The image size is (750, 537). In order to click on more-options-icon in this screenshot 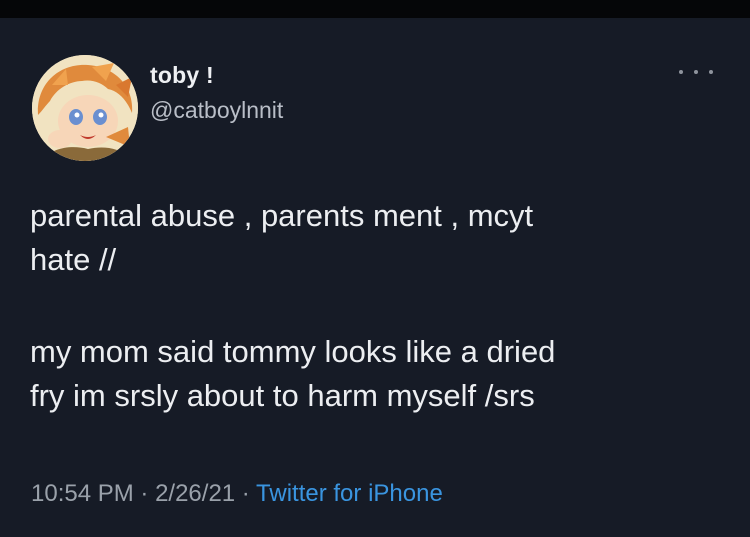, I will do `click(696, 72)`.